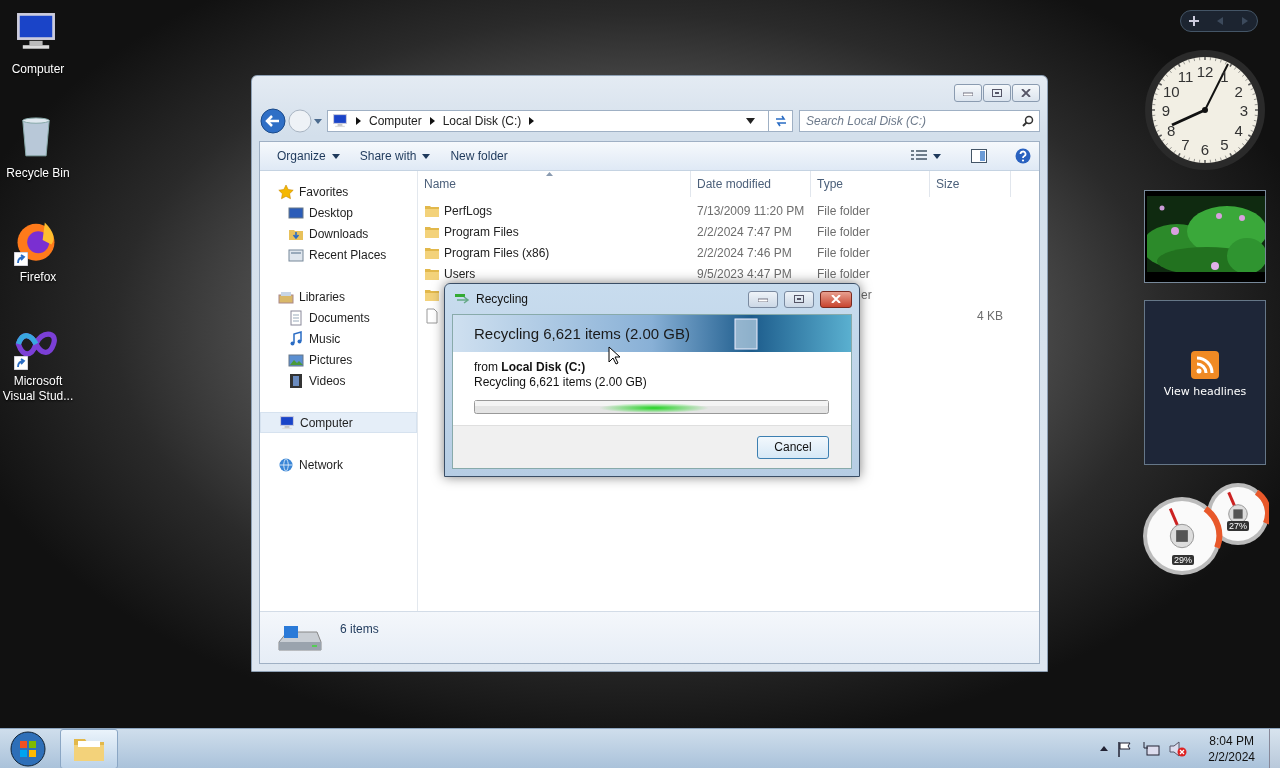 The height and width of the screenshot is (768, 1280). I want to click on feed-link: View headlines, so click(1205, 391).